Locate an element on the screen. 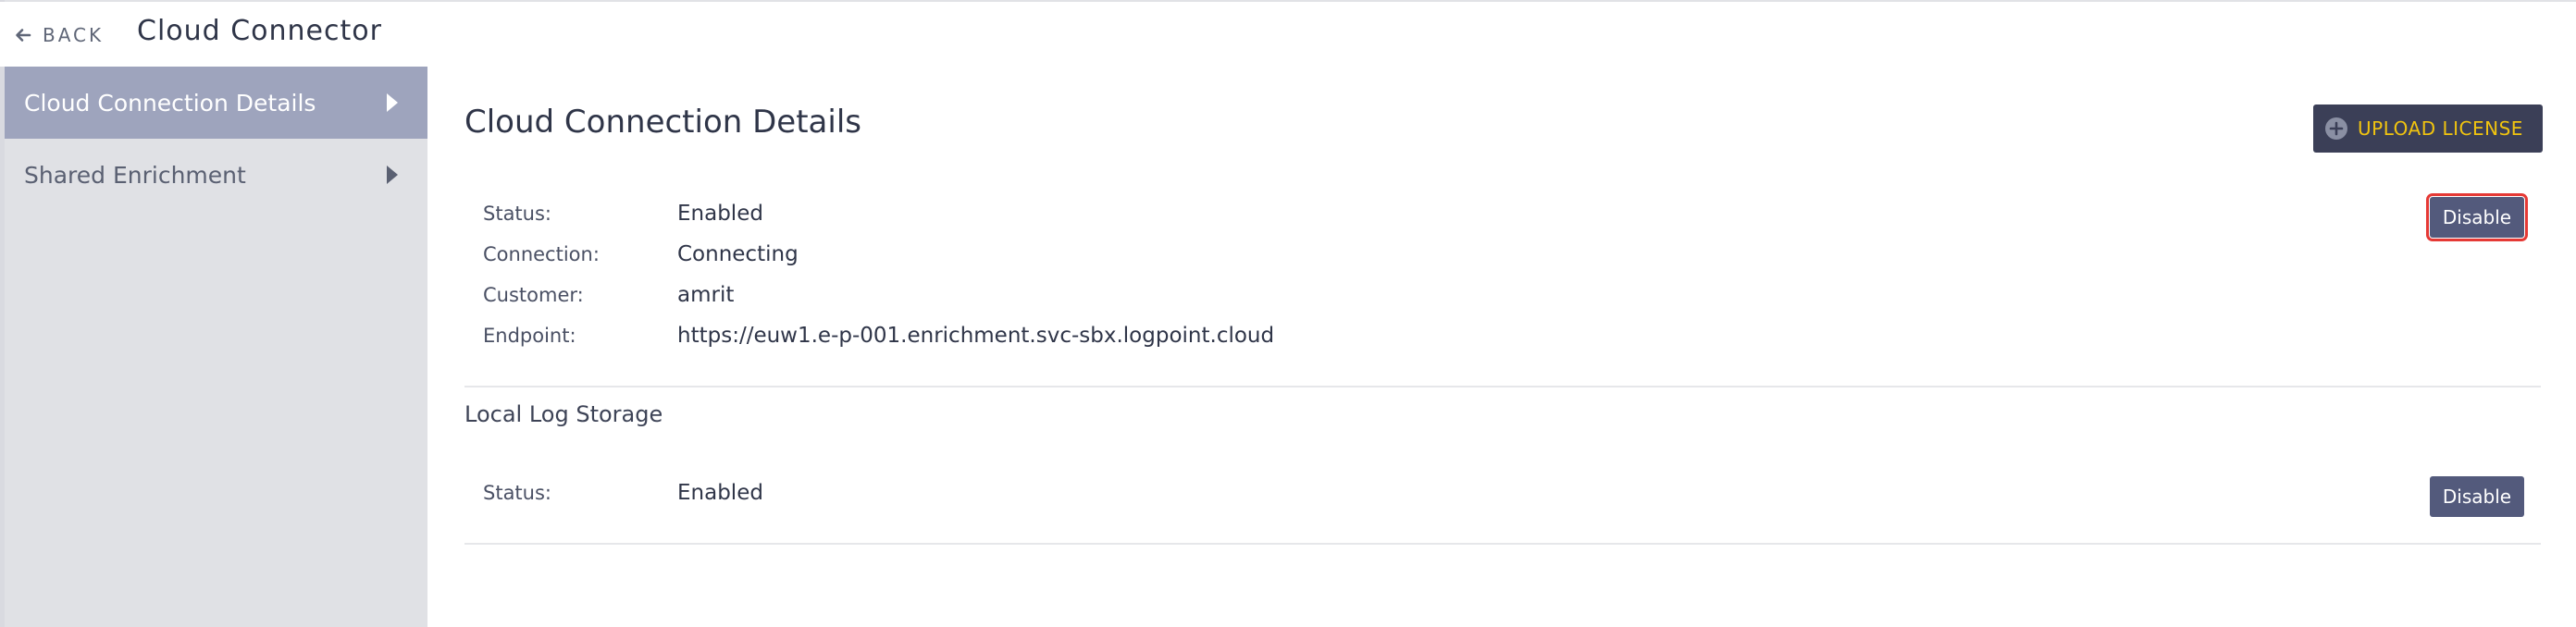 The width and height of the screenshot is (2576, 627). local-status-label: Status: is located at coordinates (517, 493).